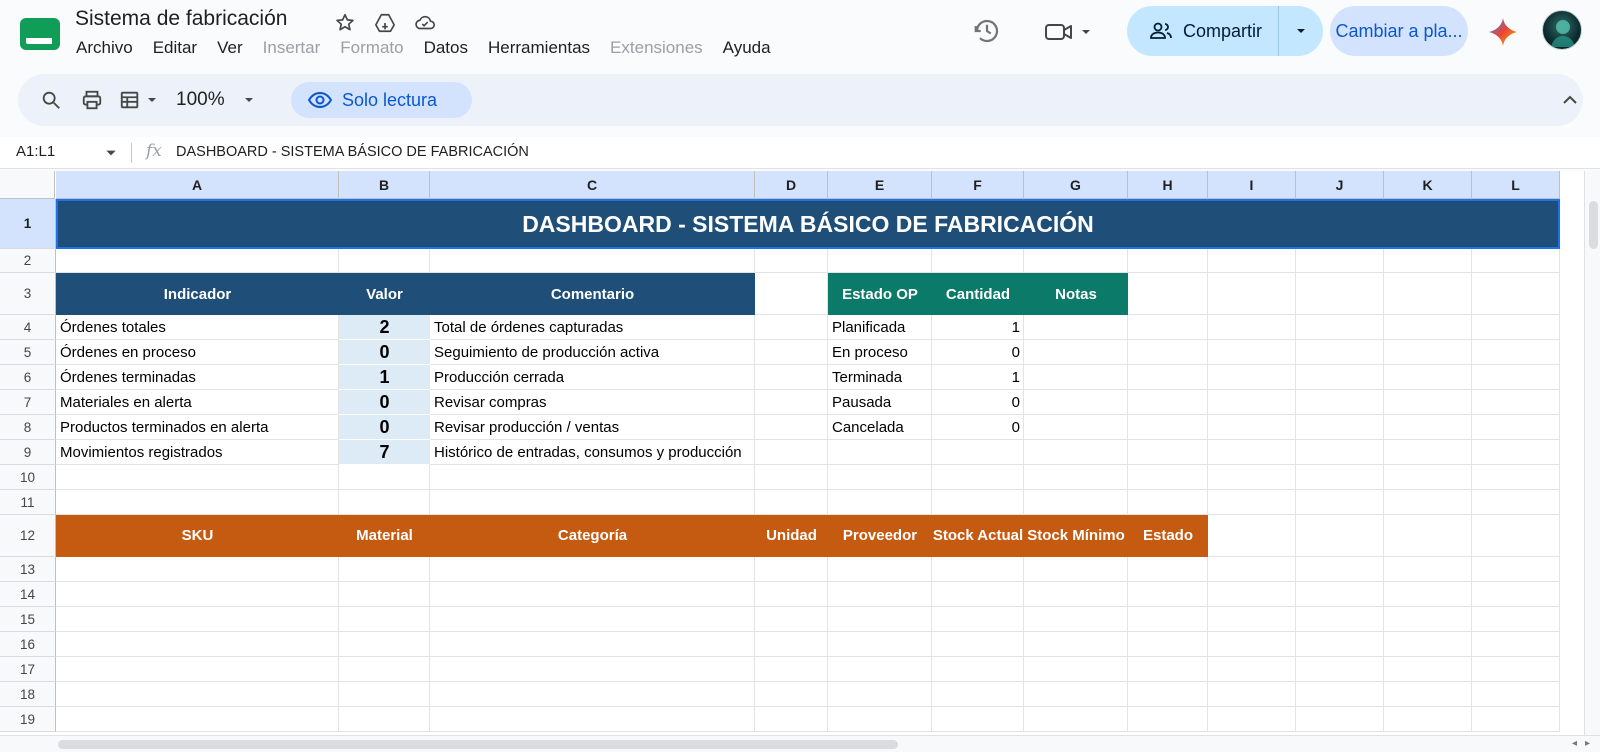  I want to click on column-header-l: L, so click(1516, 185).